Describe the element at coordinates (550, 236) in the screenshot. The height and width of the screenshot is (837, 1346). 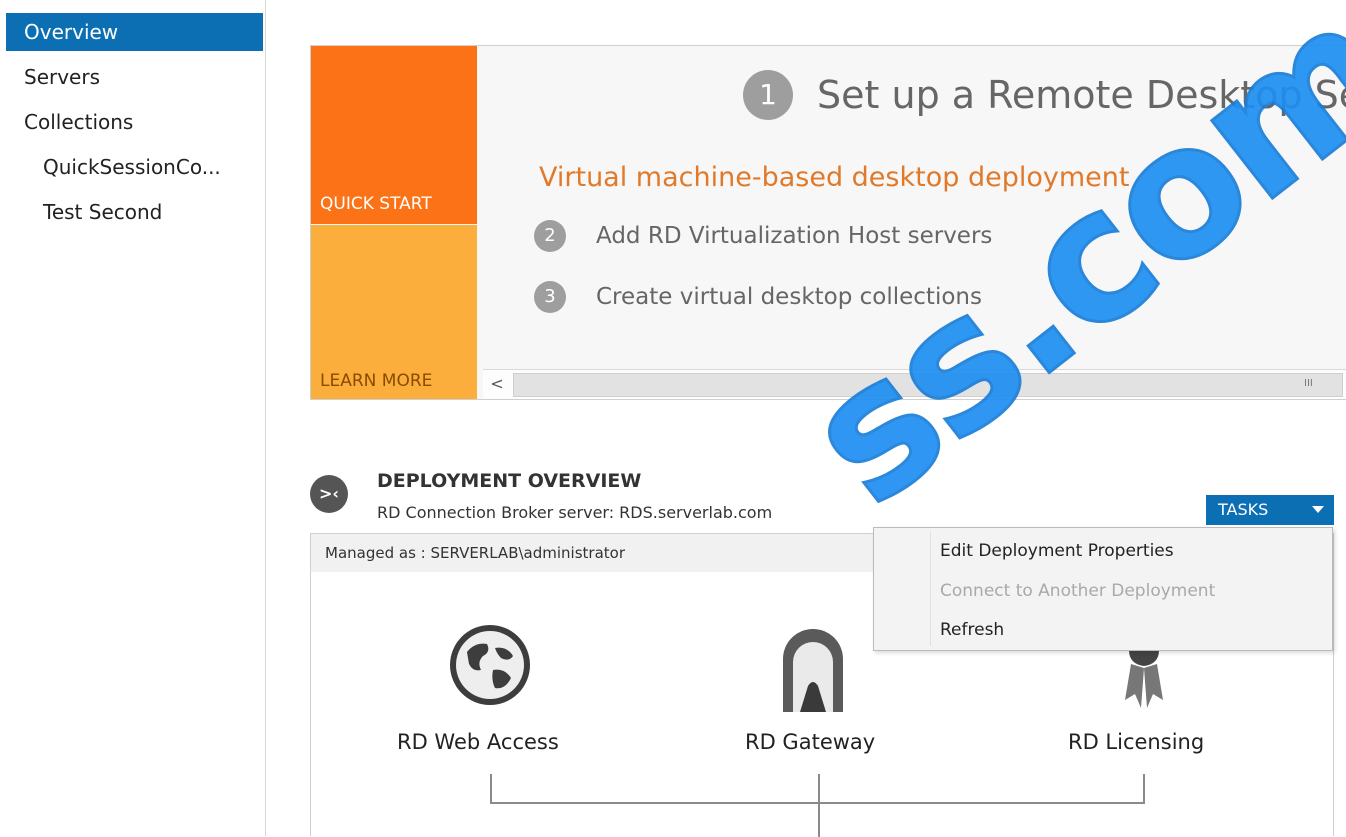
I see `step-2-number: 2` at that location.